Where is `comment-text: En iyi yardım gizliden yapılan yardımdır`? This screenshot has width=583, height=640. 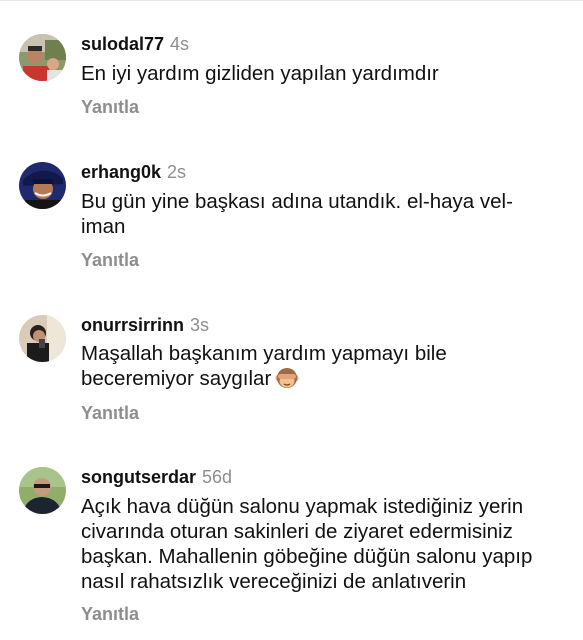
comment-text: En iyi yardım gizliden yapılan yardımdır is located at coordinates (321, 73).